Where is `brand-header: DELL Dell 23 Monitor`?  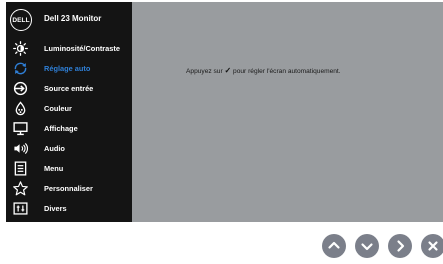
brand-header: DELL Dell 23 Monitor is located at coordinates (69, 20).